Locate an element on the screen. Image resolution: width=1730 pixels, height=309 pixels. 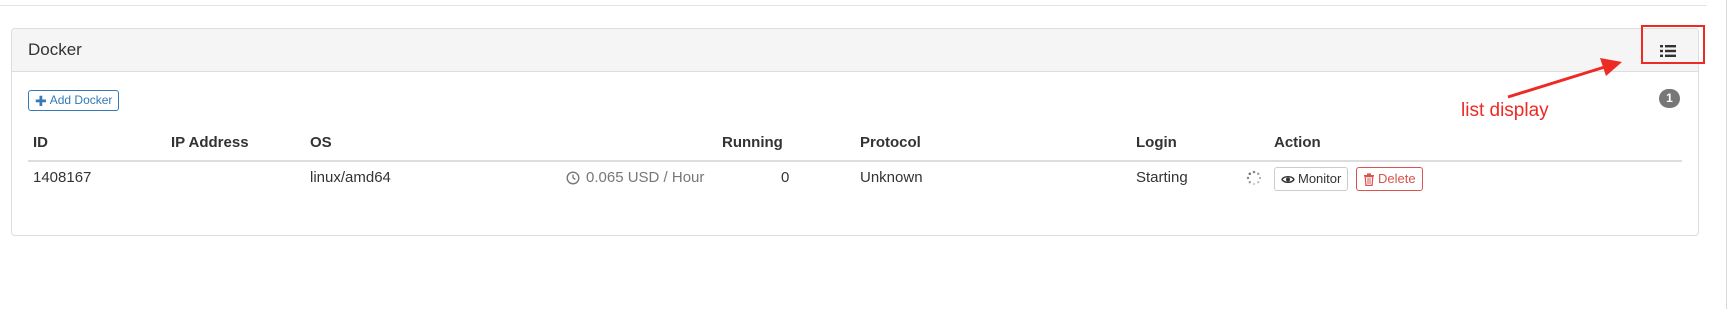
header-running: Running is located at coordinates (752, 142).